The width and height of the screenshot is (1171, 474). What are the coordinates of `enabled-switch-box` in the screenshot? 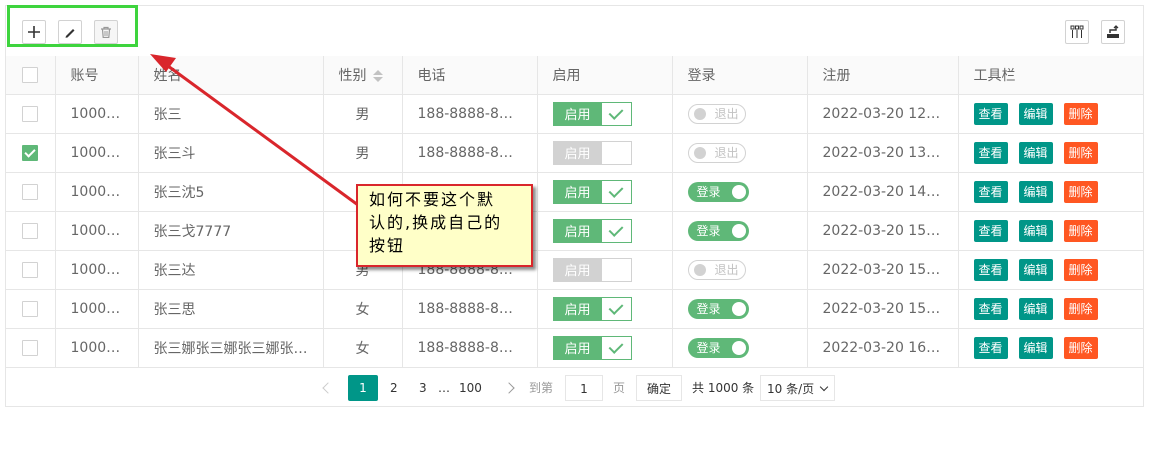 It's located at (616, 191).